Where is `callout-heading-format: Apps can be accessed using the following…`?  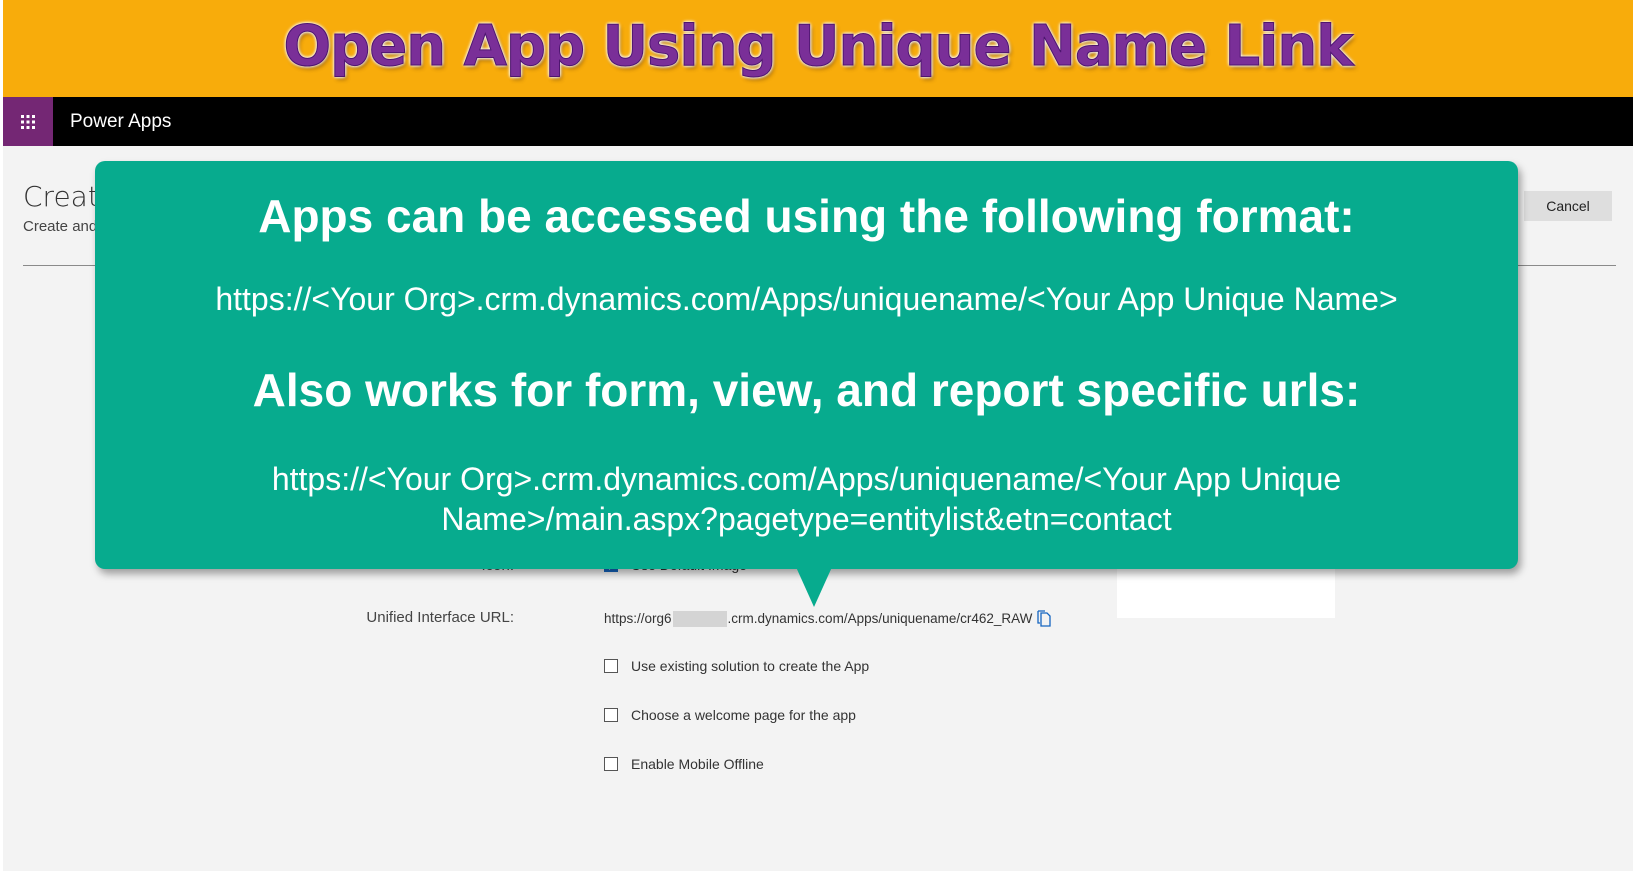
callout-heading-format: Apps can be accessed using the following… is located at coordinates (806, 216).